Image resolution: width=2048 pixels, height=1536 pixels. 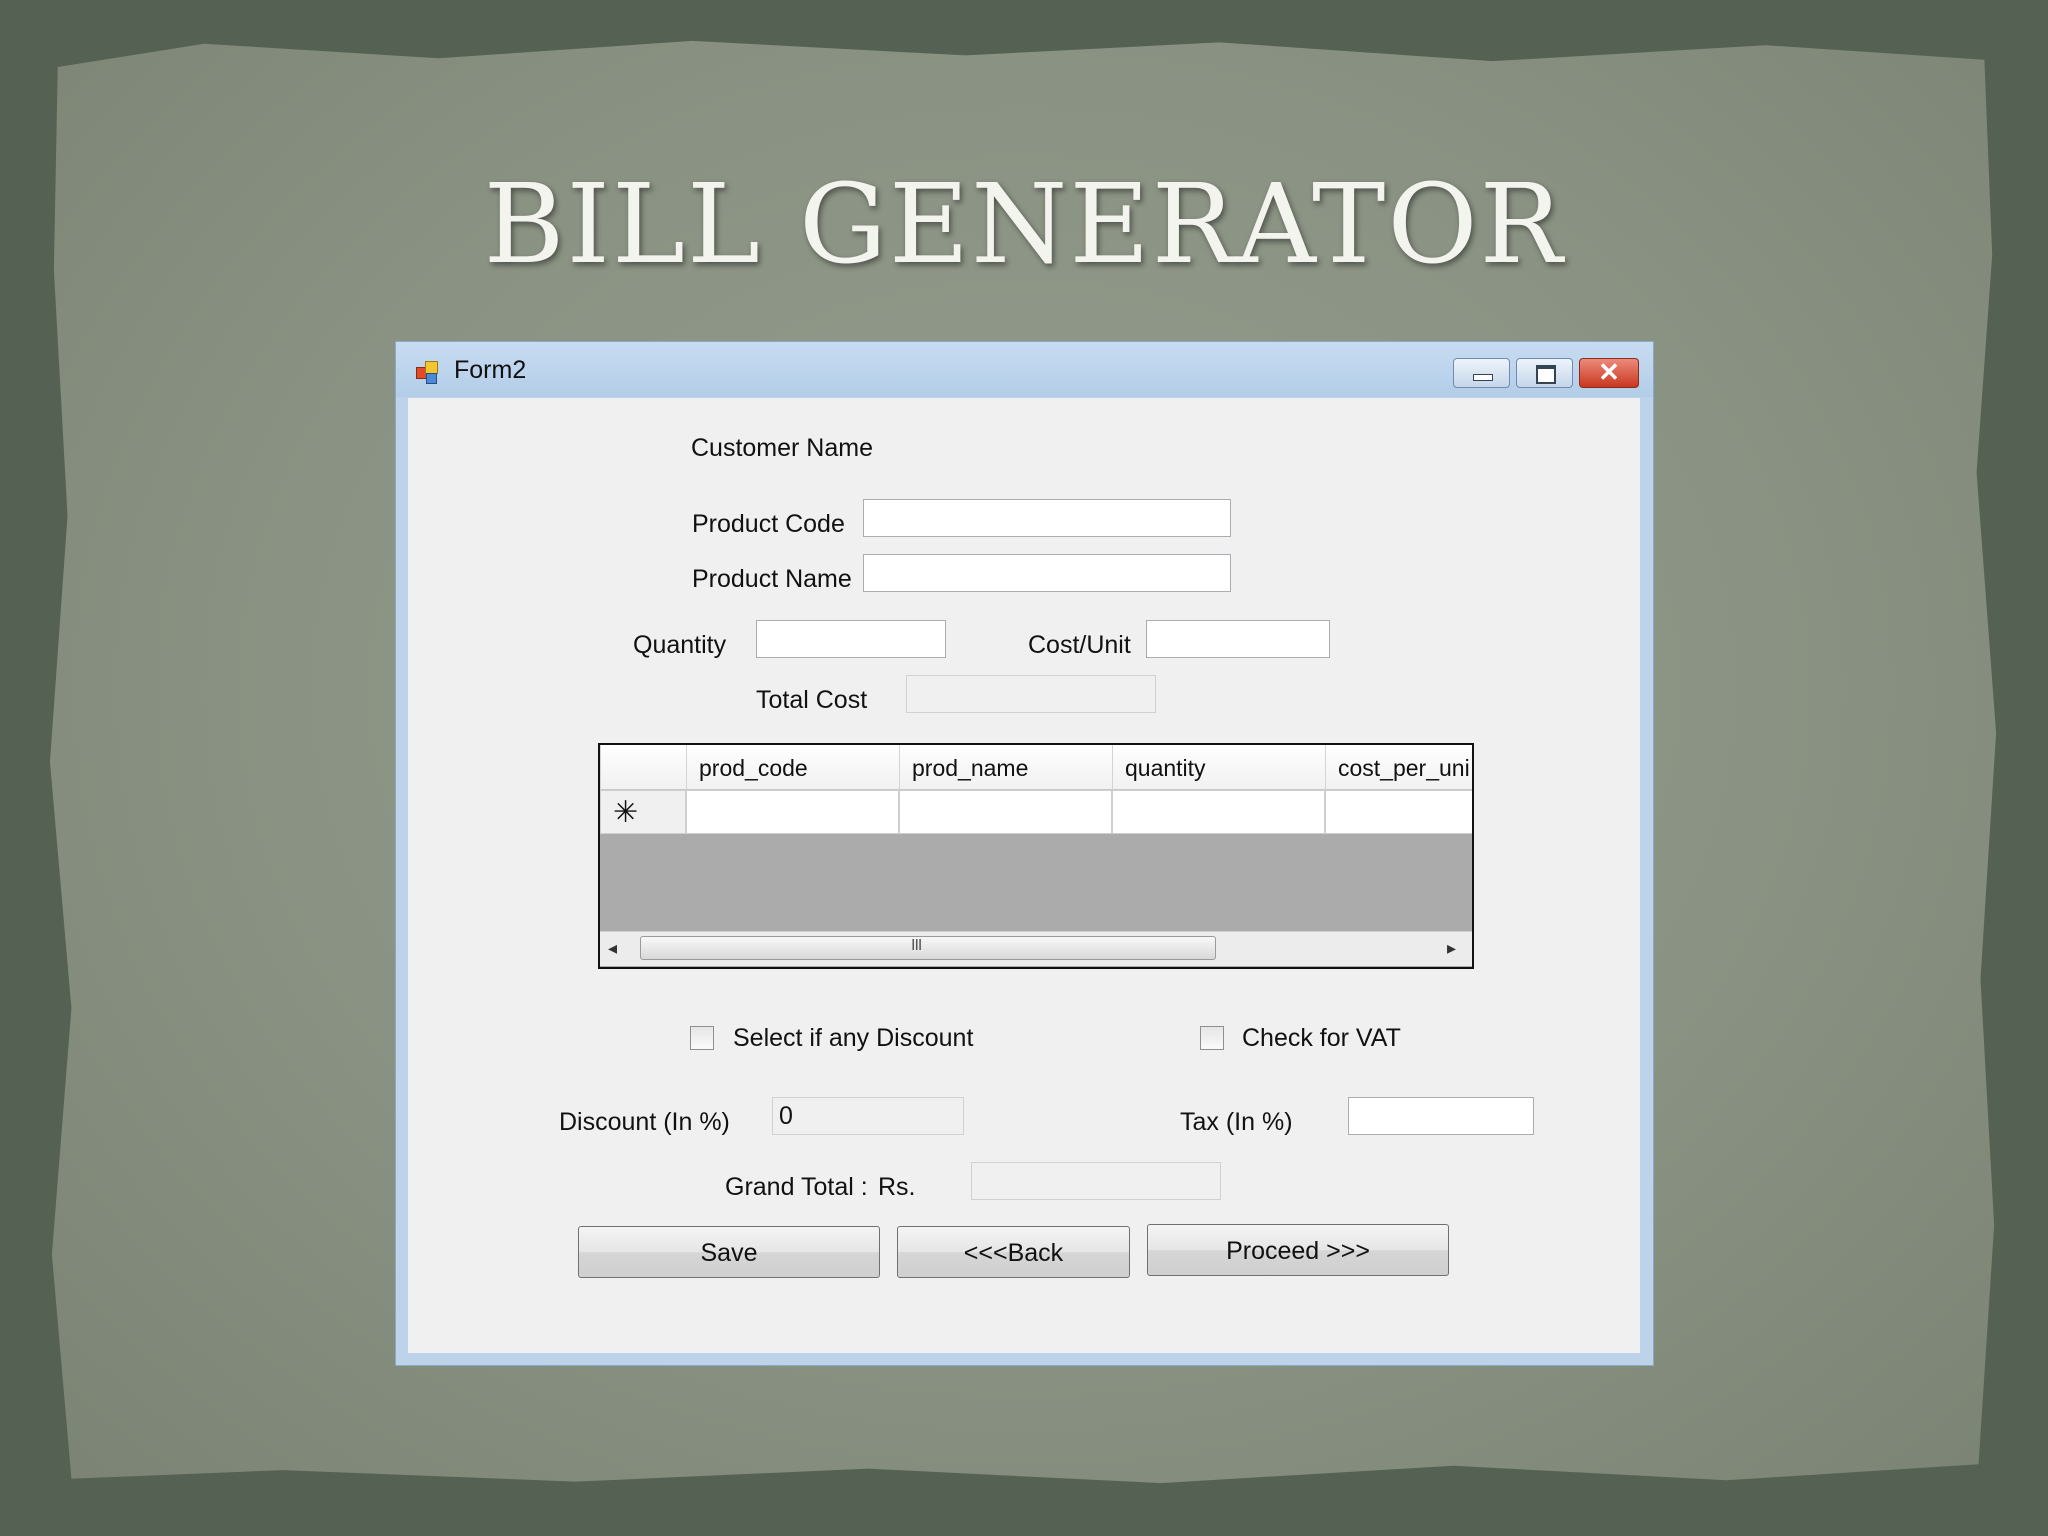 I want to click on grid-cell-cost-per-unit, so click(x=1398, y=812).